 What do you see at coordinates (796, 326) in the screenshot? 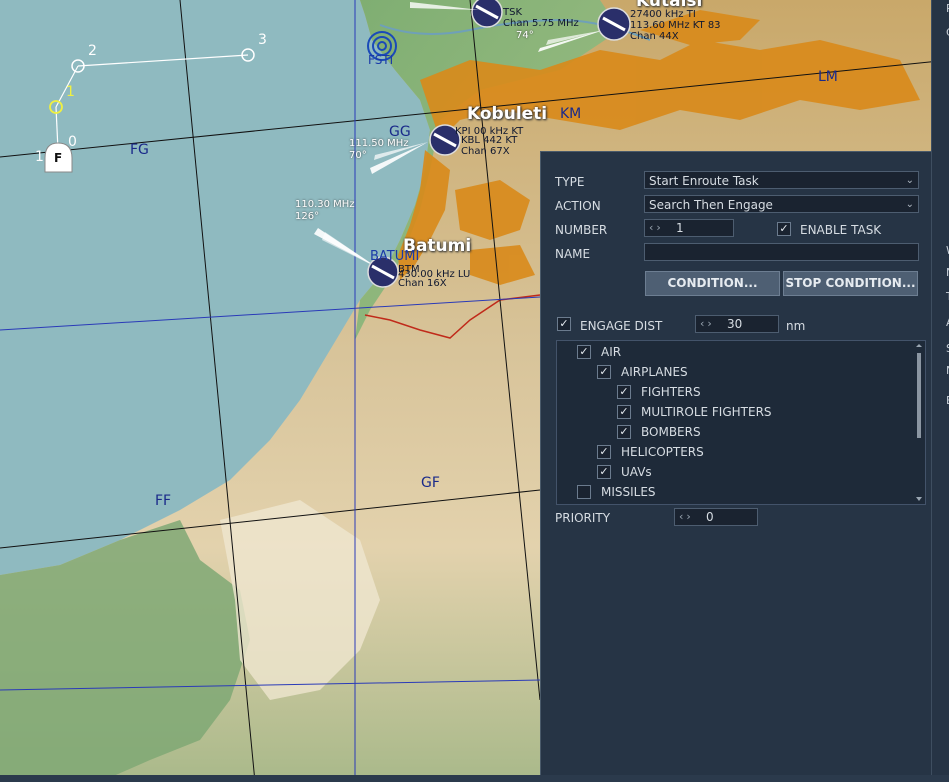
I see `engage-dist-unit: nm` at bounding box center [796, 326].